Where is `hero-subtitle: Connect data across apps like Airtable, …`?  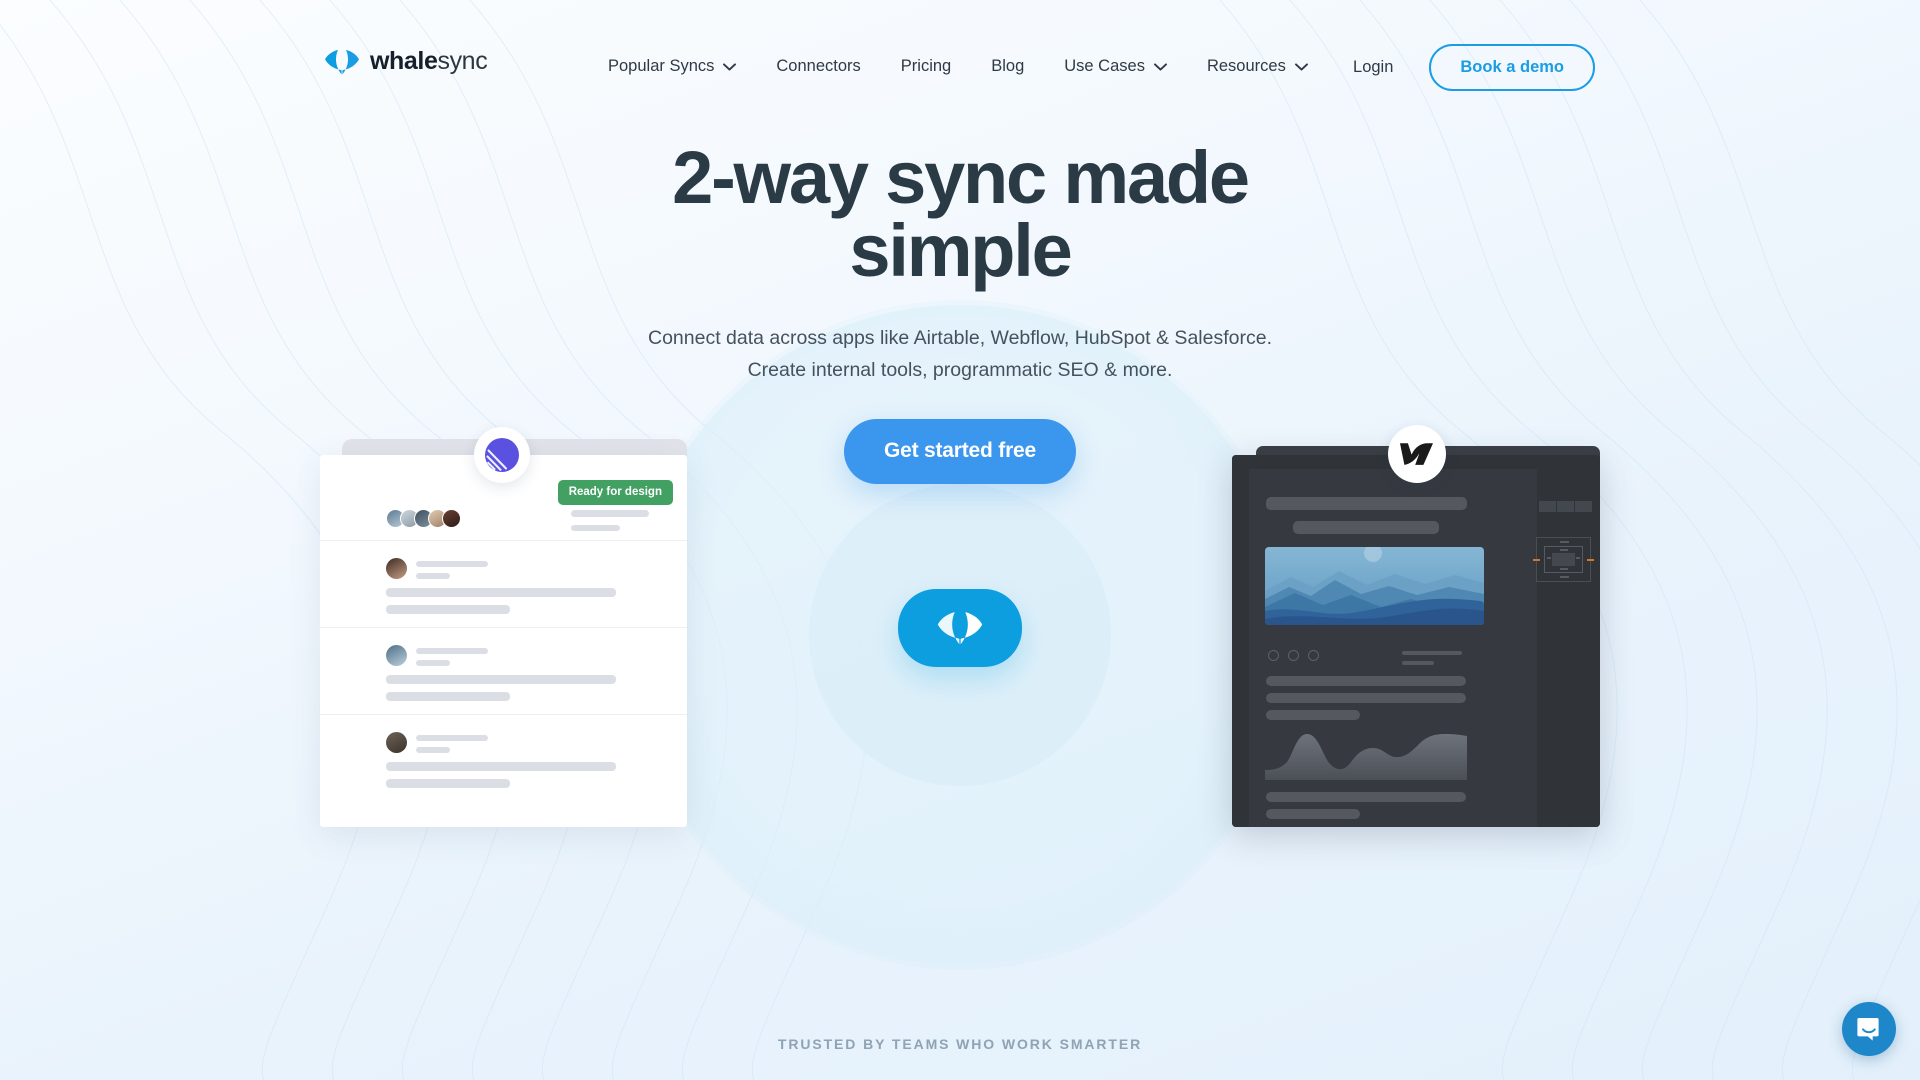 hero-subtitle: Connect data across apps like Airtable, … is located at coordinates (960, 354).